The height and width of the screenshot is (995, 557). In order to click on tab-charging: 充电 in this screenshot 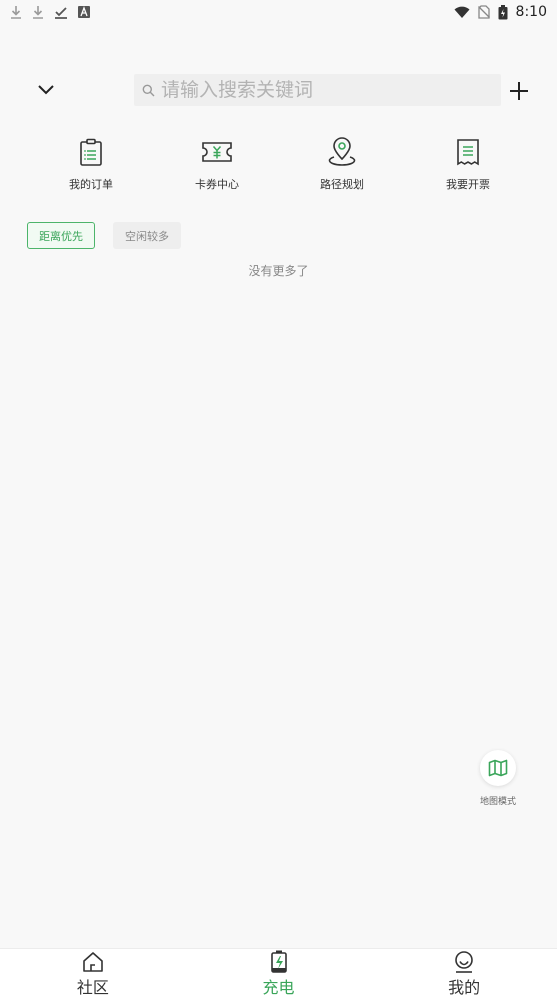, I will do `click(279, 972)`.